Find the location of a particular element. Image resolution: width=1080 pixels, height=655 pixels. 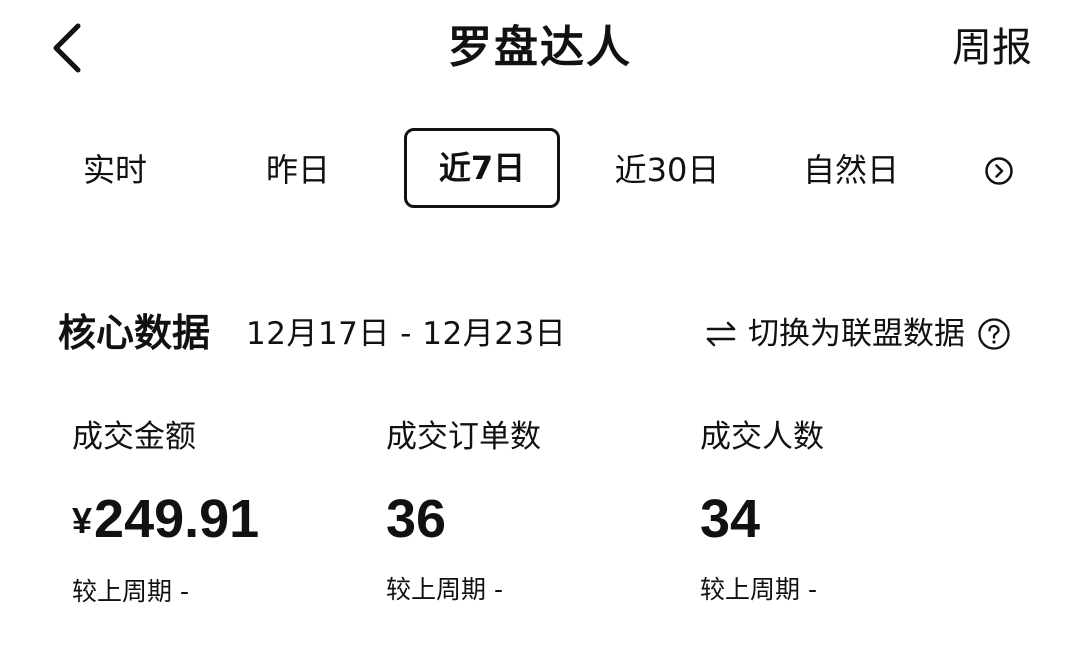

more-tabs-button is located at coordinates (999, 171).